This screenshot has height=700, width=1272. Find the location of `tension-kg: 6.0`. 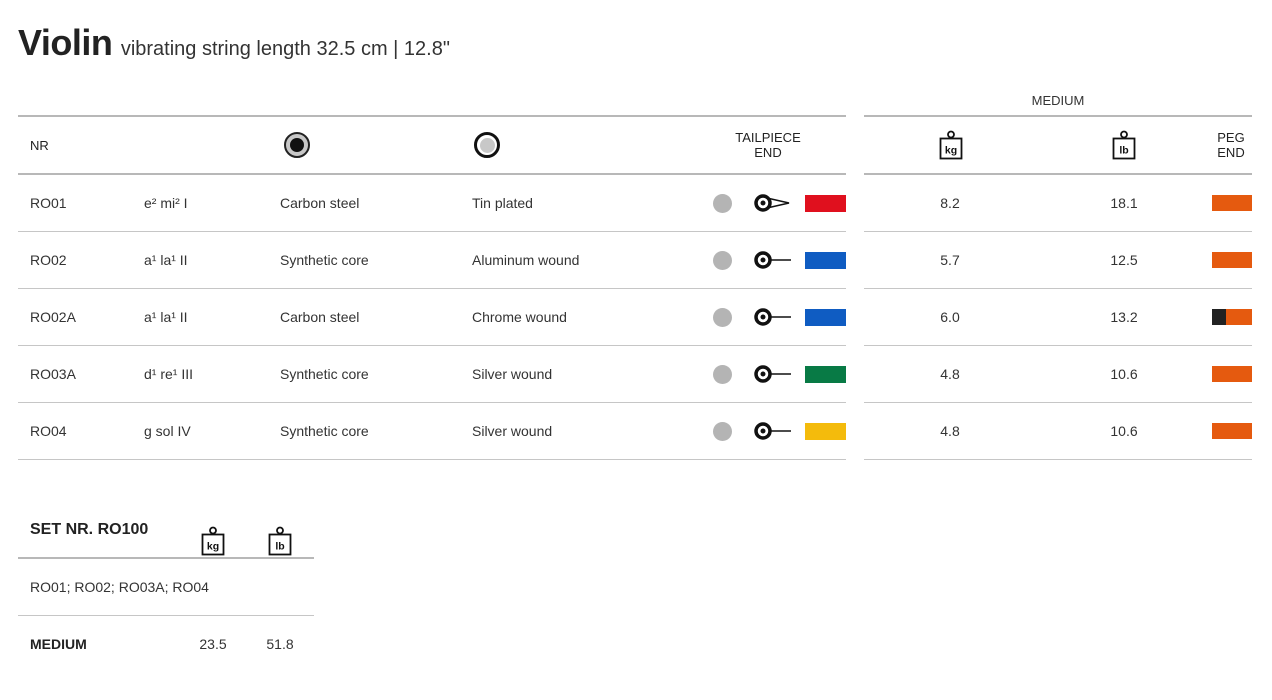

tension-kg: 6.0 is located at coordinates (950, 317).